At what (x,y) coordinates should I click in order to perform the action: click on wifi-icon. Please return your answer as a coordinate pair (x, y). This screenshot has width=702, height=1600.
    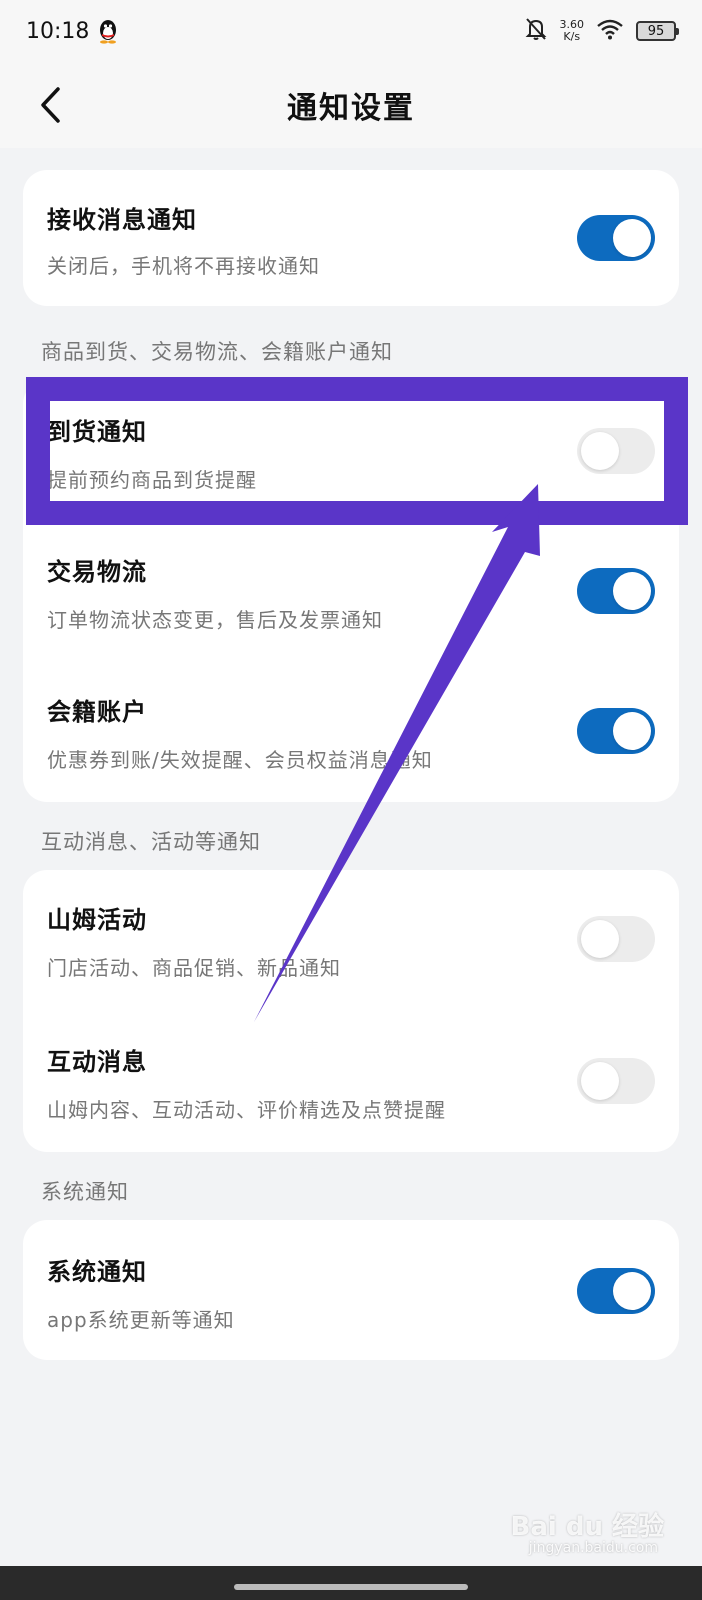
    Looking at the image, I should click on (610, 31).